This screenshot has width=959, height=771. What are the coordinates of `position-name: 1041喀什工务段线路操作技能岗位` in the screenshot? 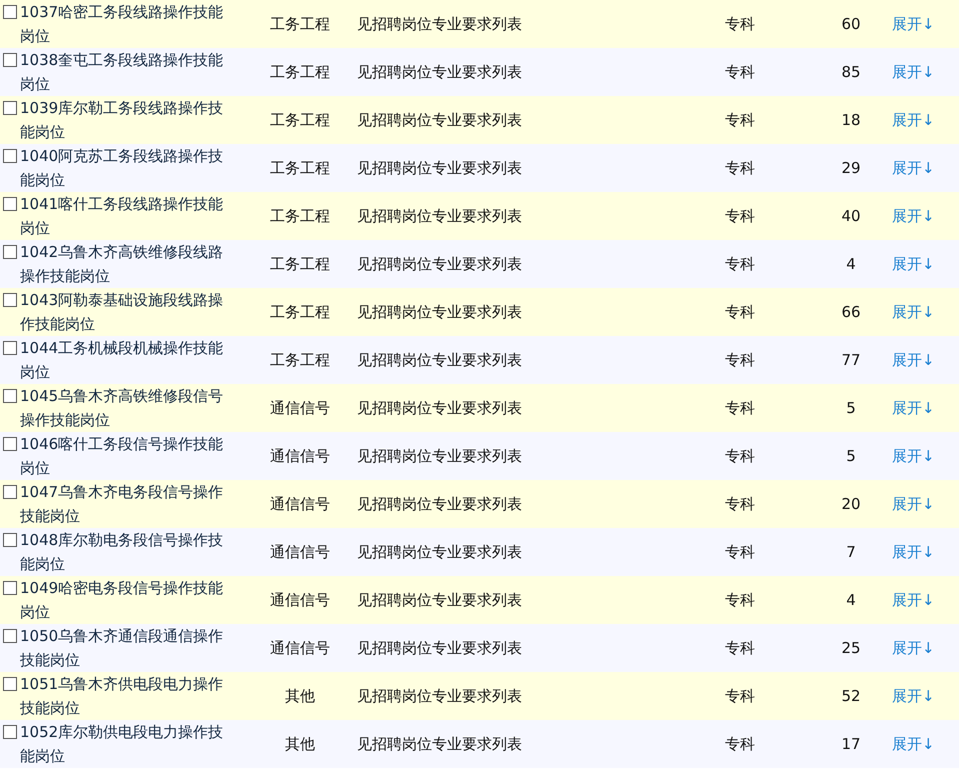 It's located at (122, 216).